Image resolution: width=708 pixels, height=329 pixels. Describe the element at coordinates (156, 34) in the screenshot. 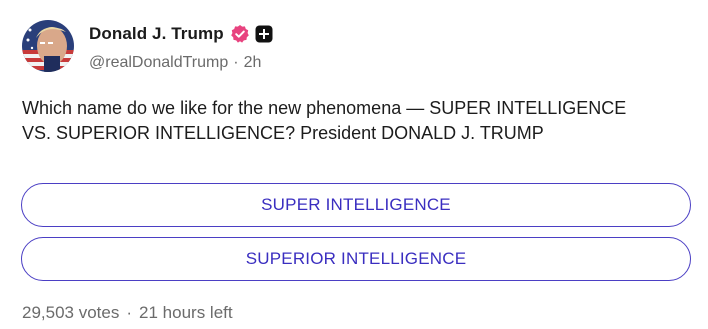

I see `author-name: Donald J. Trump` at that location.